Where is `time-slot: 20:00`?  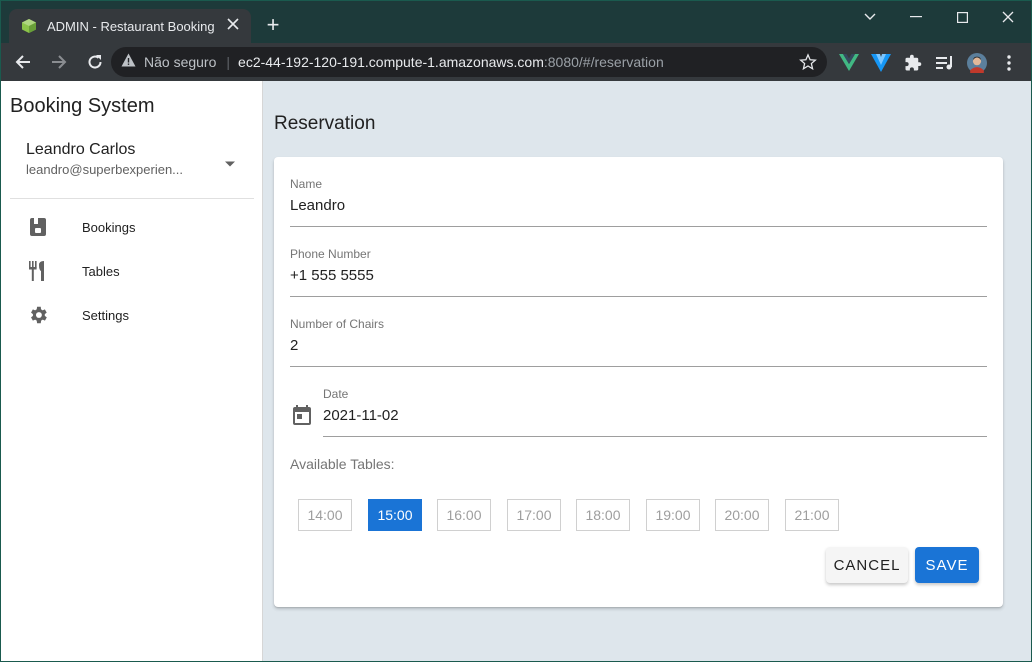
time-slot: 20:00 is located at coordinates (742, 515).